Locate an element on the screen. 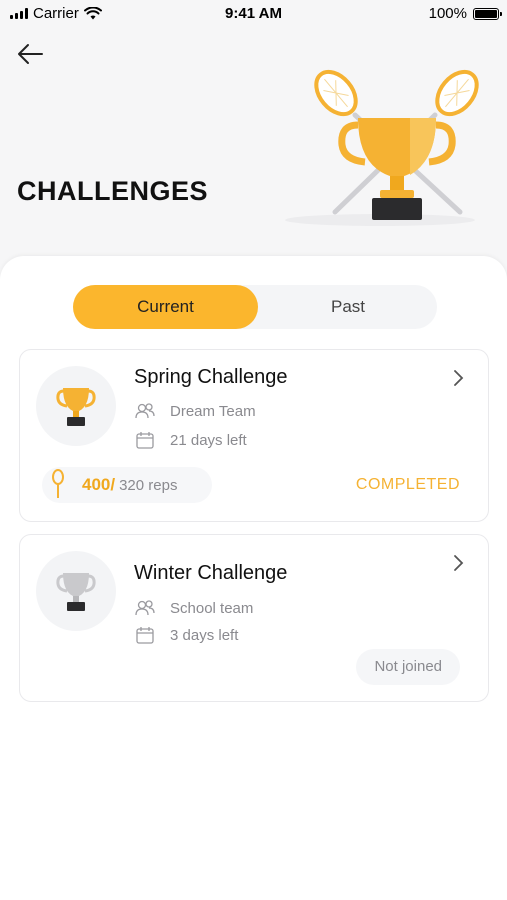  reps-done: 400/ is located at coordinates (99, 484).